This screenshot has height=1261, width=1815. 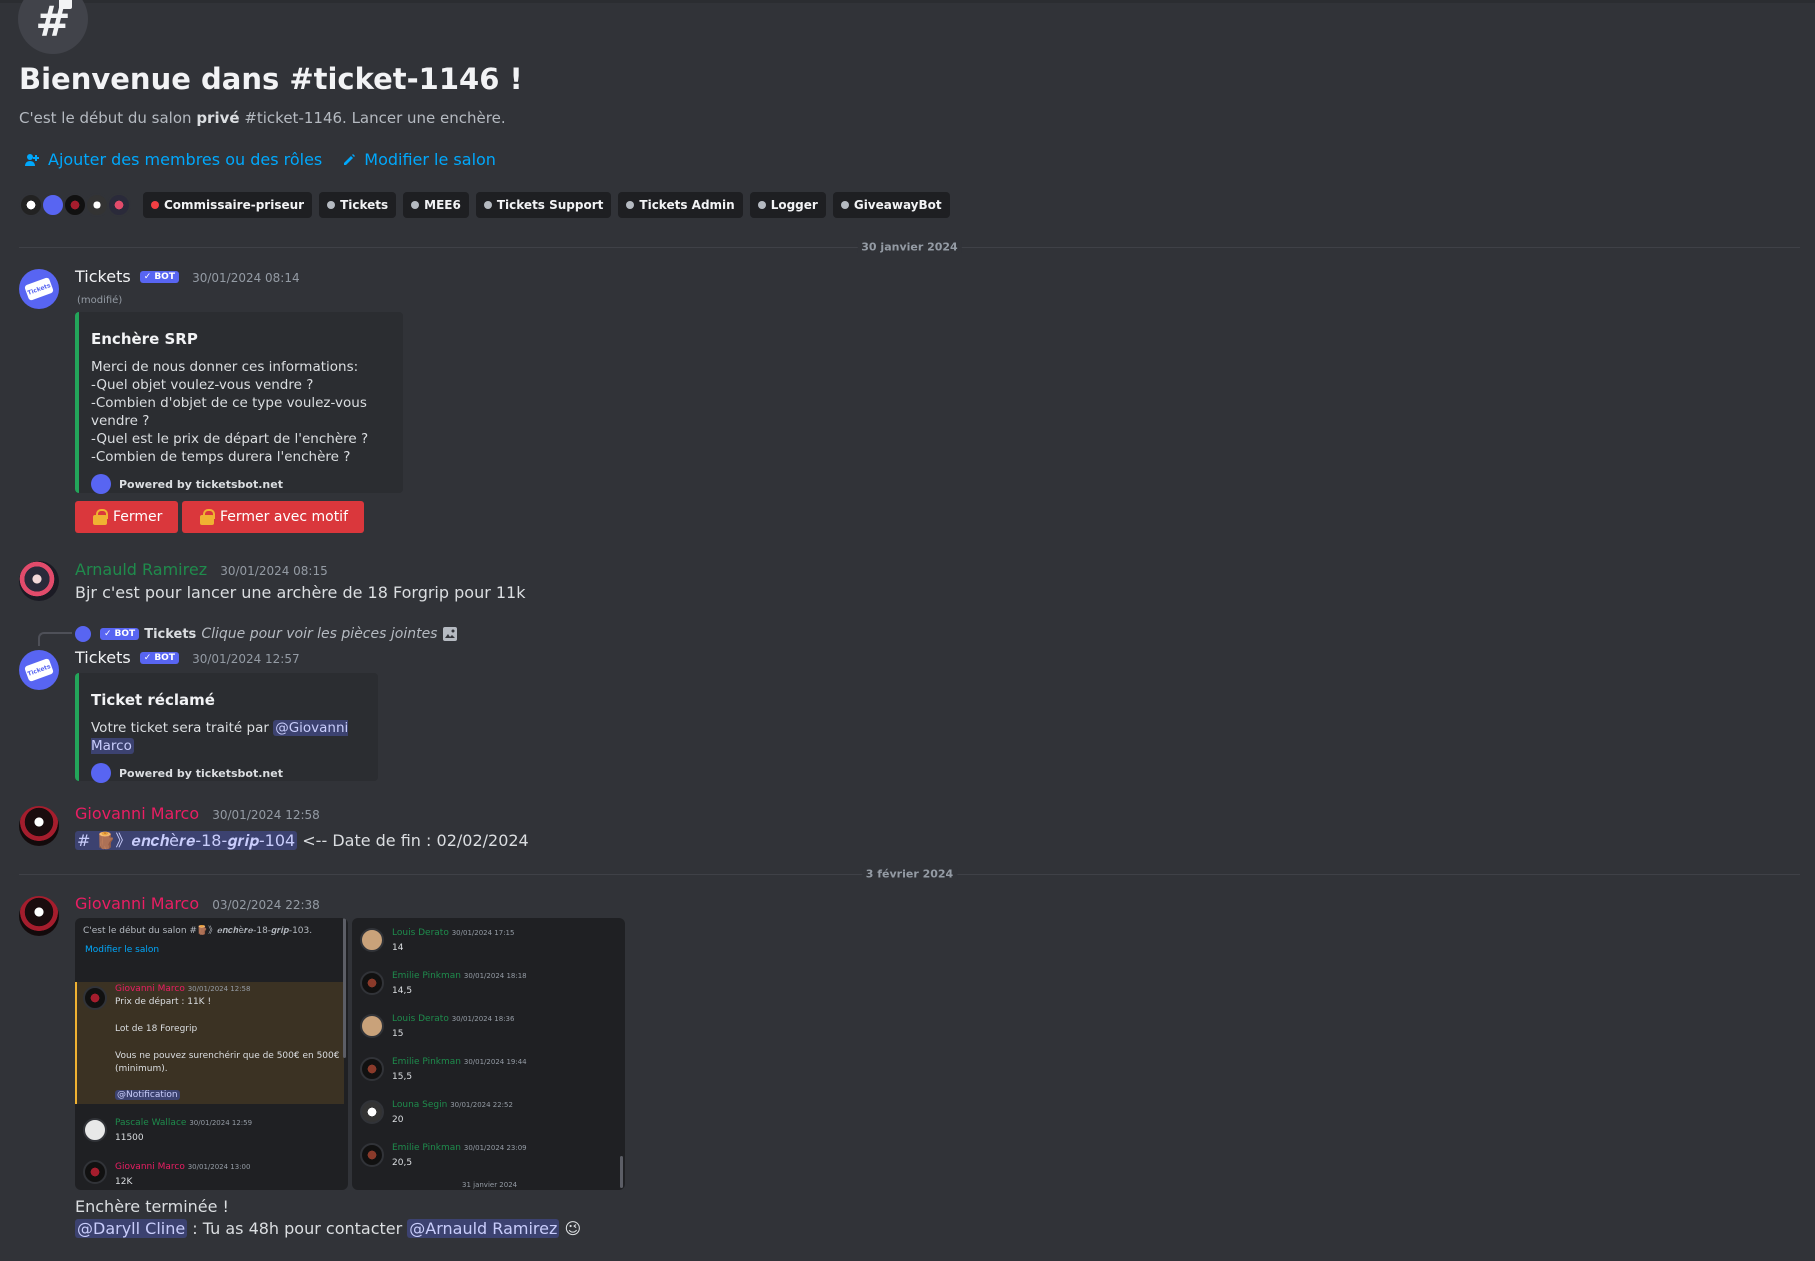 I want to click on welcome-title: Bienvenue dans #ticket-1146 !, so click(x=271, y=79).